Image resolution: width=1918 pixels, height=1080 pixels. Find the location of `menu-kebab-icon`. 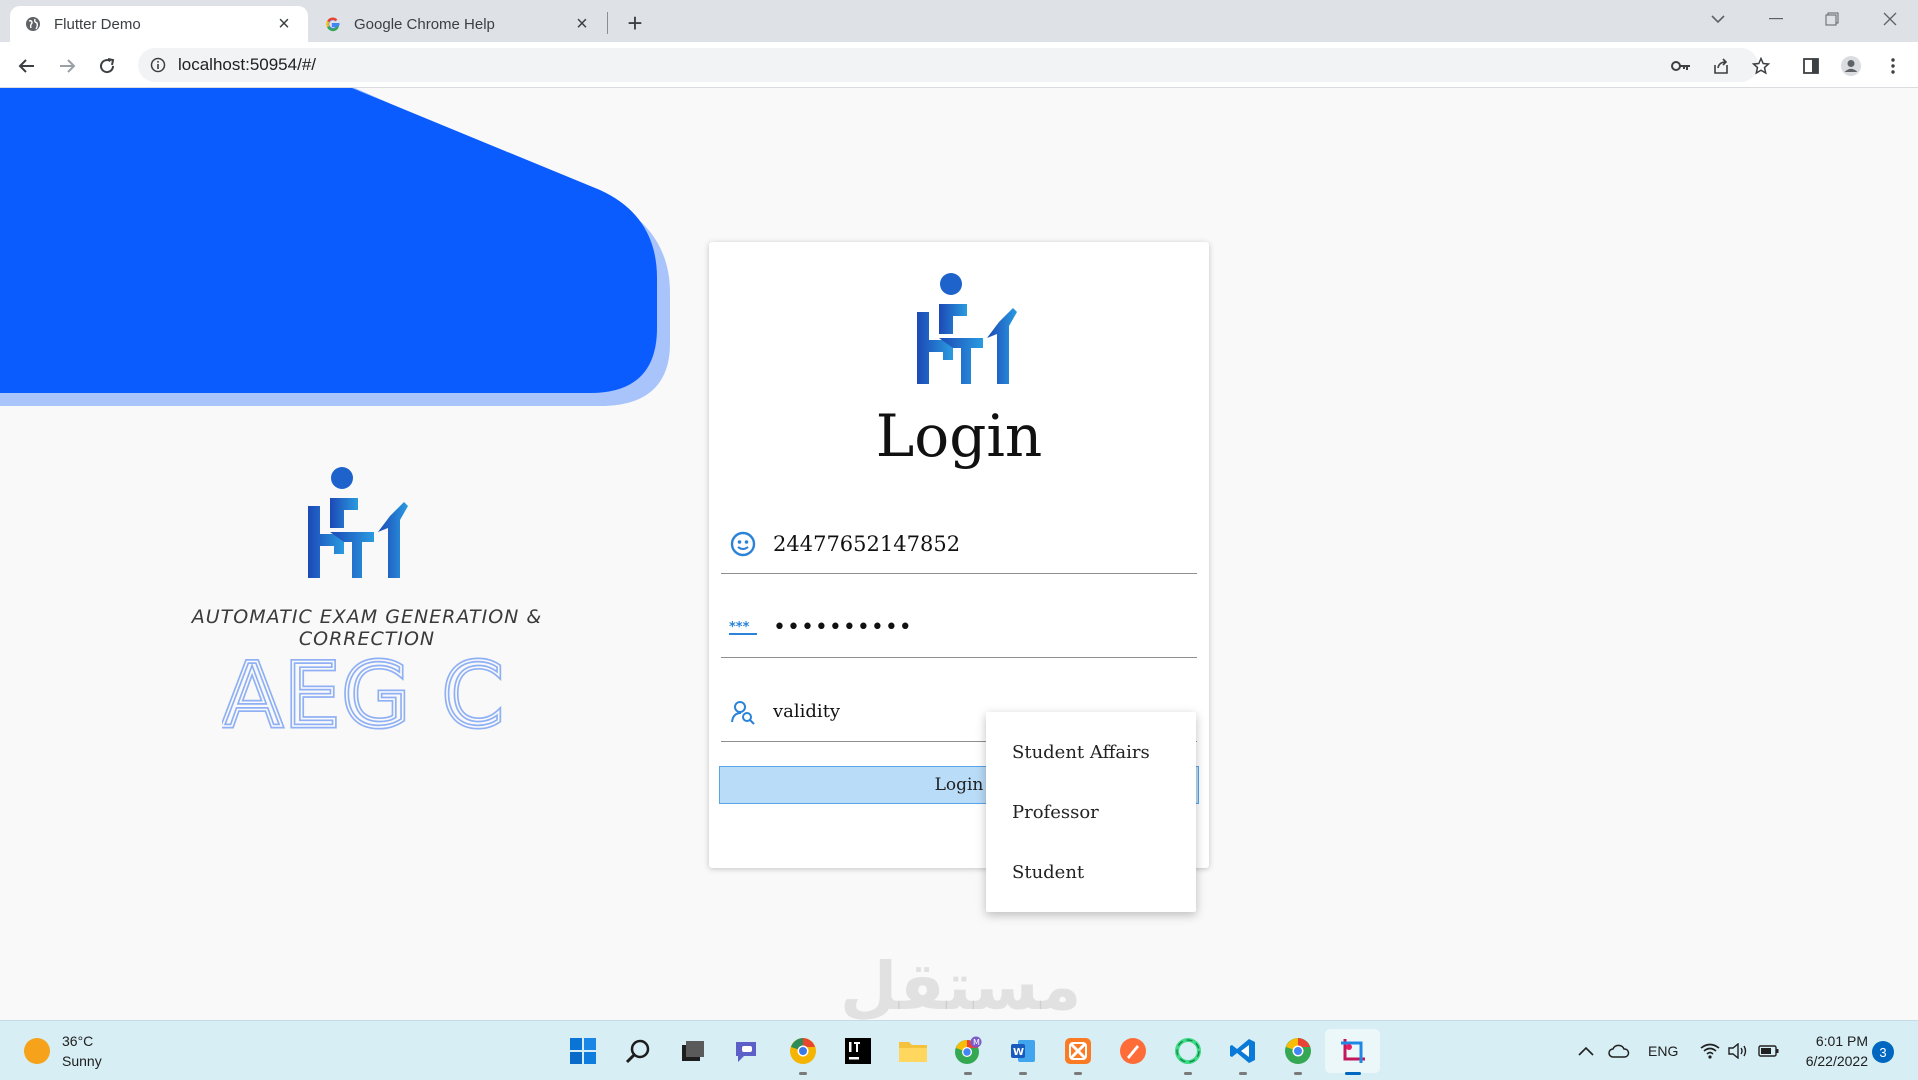

menu-kebab-icon is located at coordinates (1893, 66).